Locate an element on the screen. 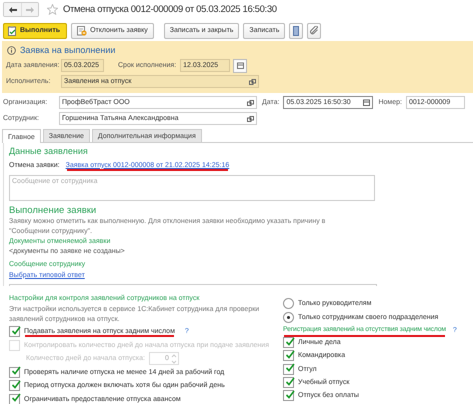 Image resolution: width=473 pixels, height=404 pixels. section-heading: Выполнение заявки is located at coordinates (53, 211).